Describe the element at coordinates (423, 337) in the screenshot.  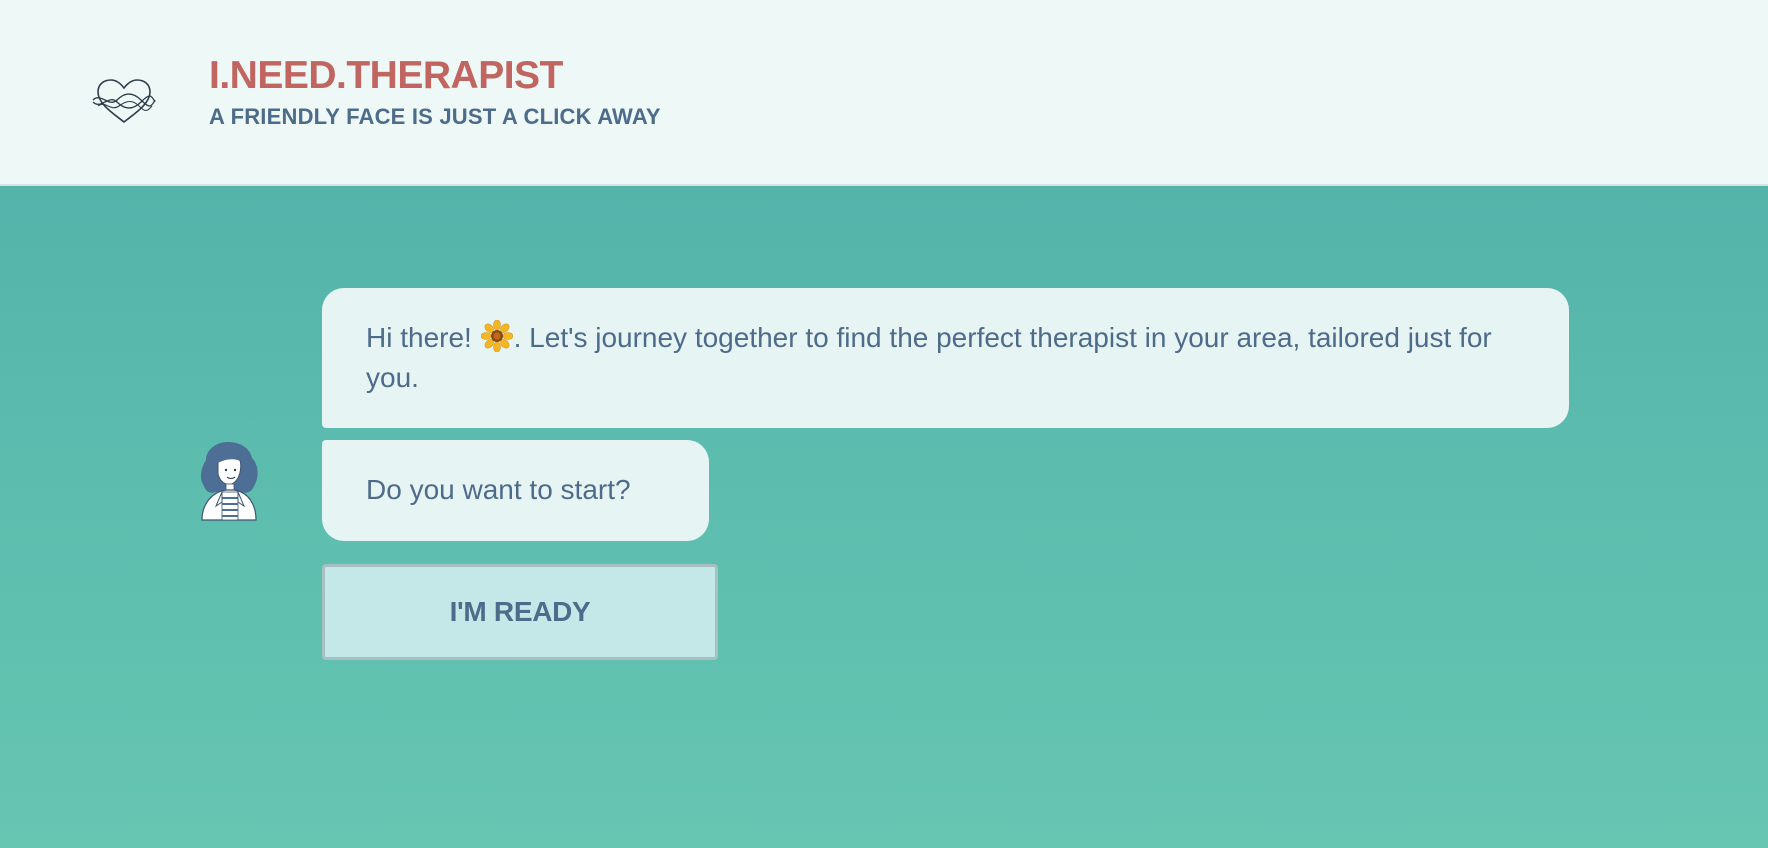
I see `message-text-start: Hi there!` at that location.